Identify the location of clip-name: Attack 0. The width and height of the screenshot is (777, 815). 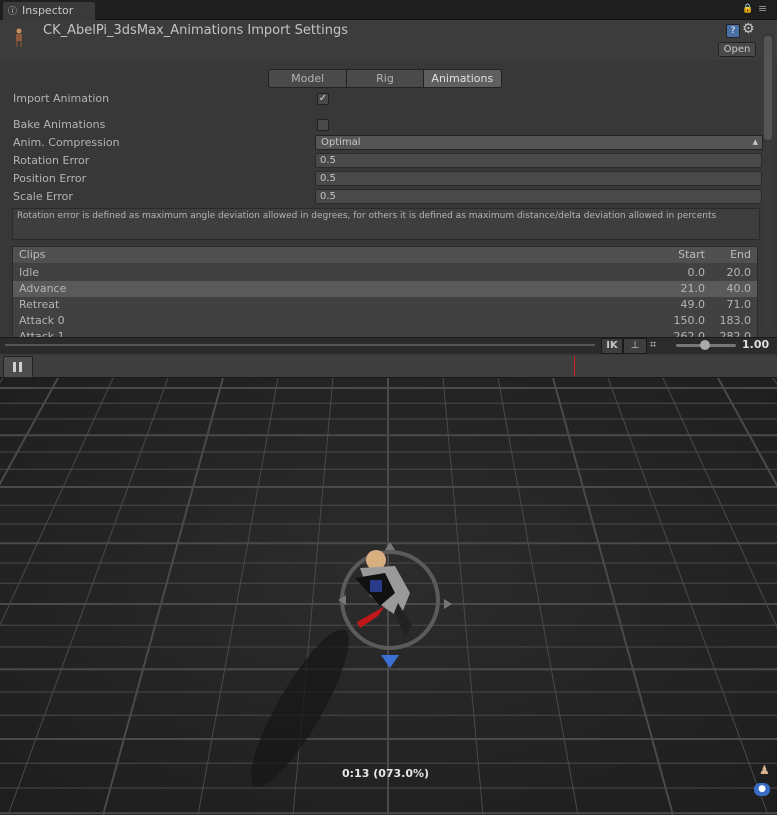
(42, 320).